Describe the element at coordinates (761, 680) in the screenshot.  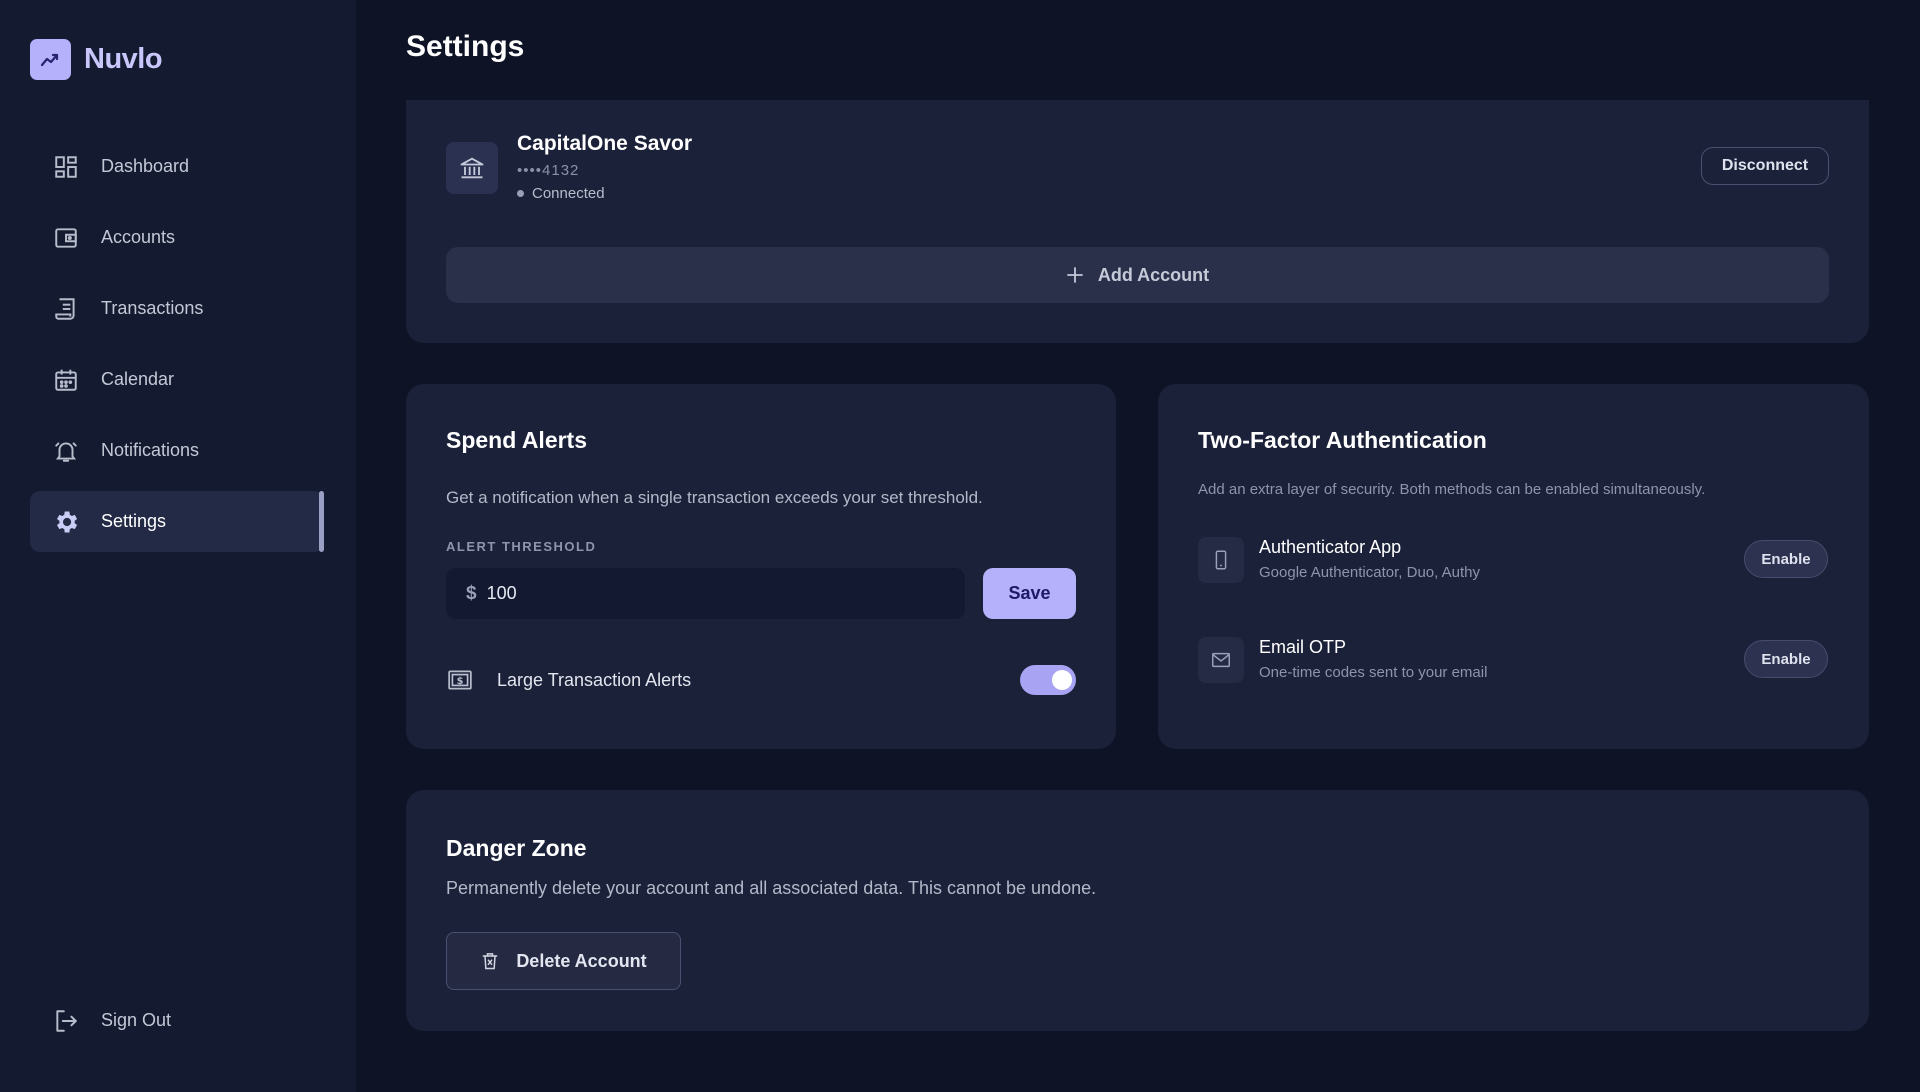
I see `large-transaction-alerts-row: $ Large Transaction Alerts` at that location.